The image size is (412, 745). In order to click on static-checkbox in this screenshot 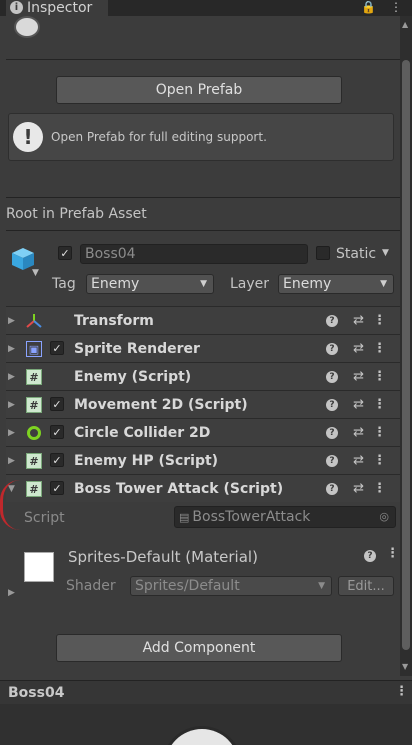, I will do `click(323, 253)`.